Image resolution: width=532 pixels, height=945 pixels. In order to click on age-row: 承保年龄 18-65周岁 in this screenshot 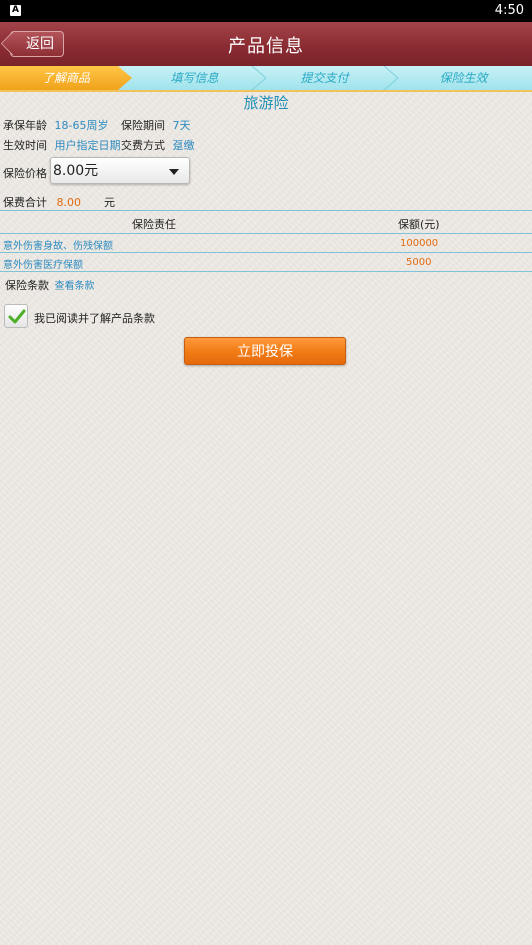, I will do `click(55, 125)`.